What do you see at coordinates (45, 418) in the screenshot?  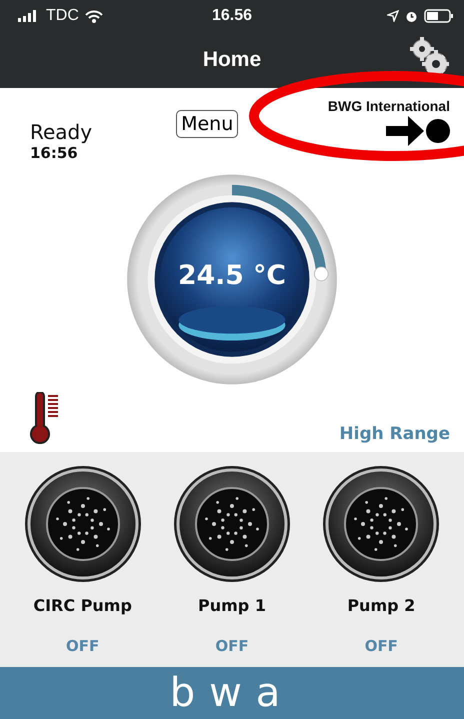 I see `thermometer-icon` at bounding box center [45, 418].